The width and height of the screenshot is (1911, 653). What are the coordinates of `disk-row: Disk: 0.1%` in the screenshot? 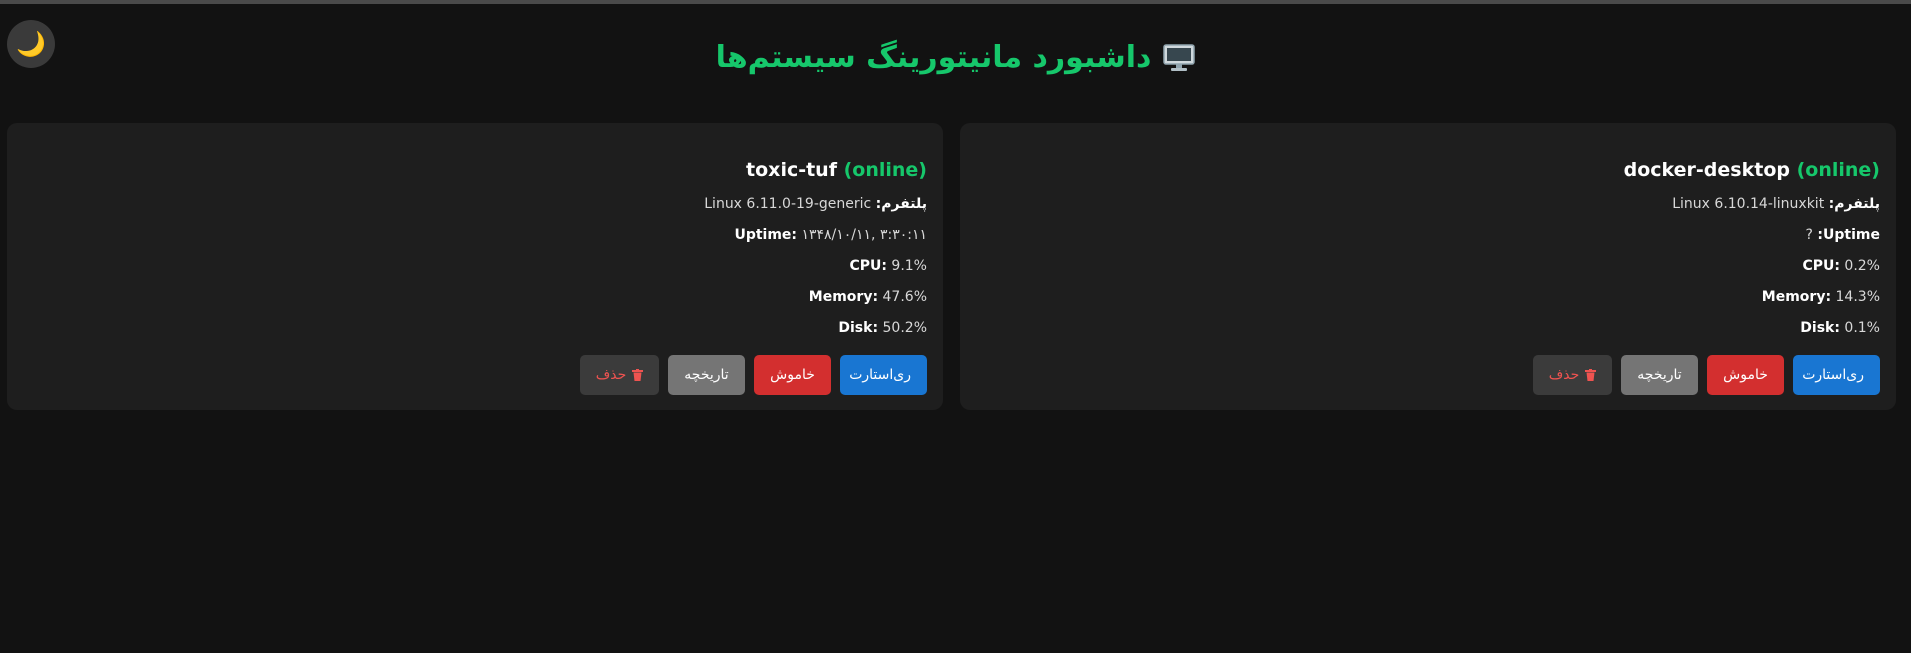 It's located at (1428, 328).